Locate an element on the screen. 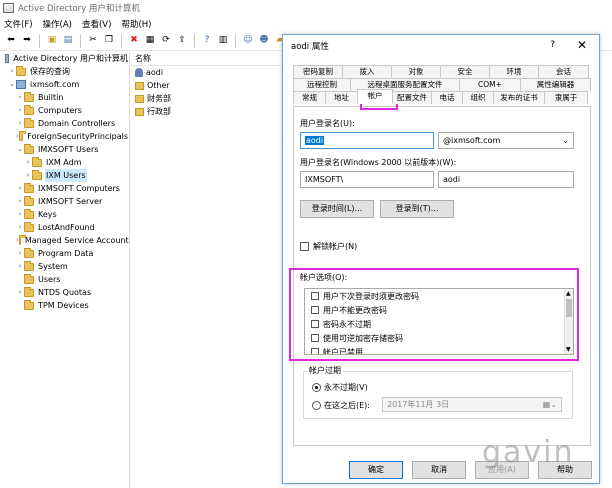 Image resolution: width=612 pixels, height=488 pixels. tab-com-plus: COM+ is located at coordinates (490, 84).